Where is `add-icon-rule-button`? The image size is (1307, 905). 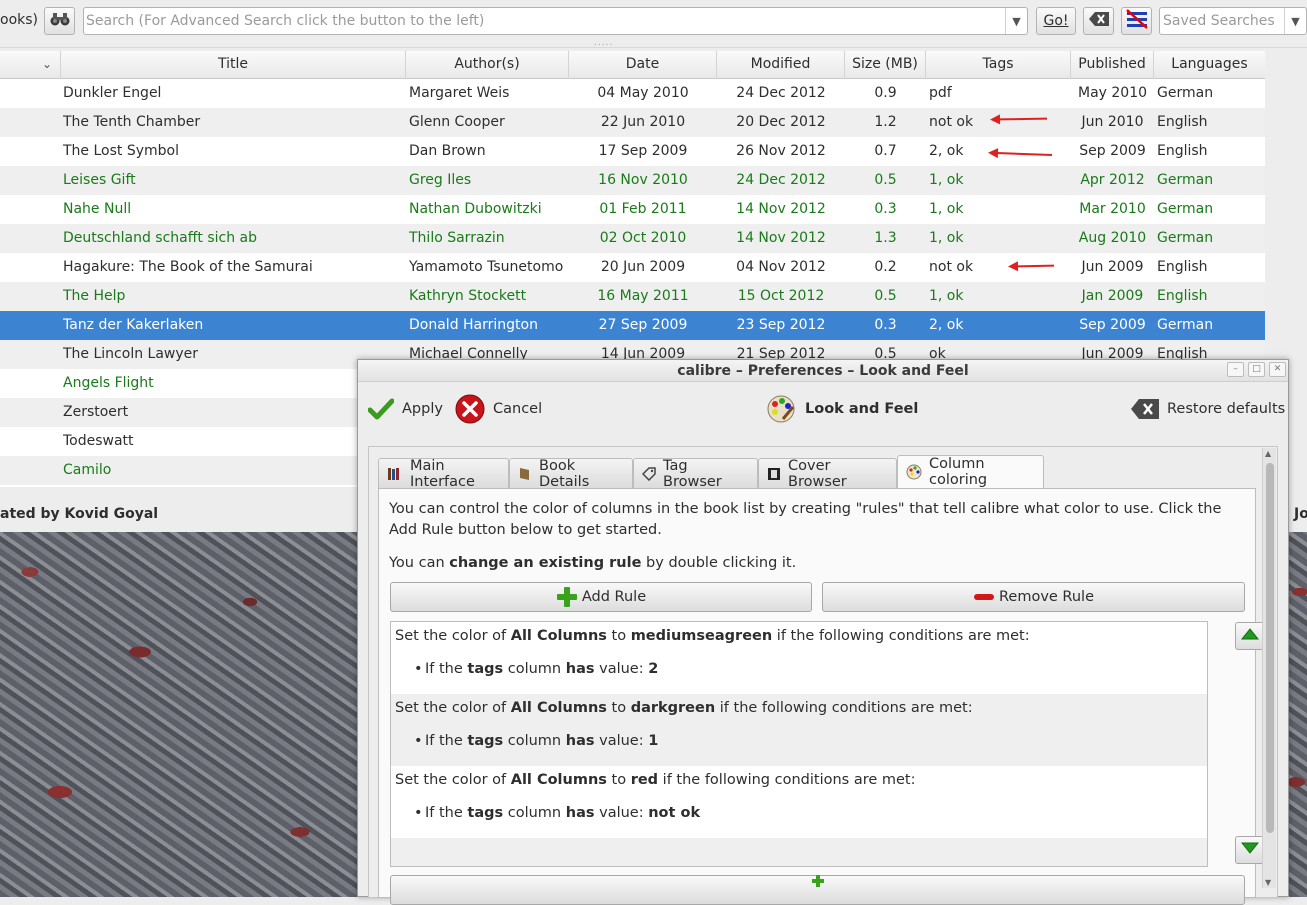
add-icon-rule-button is located at coordinates (817, 890).